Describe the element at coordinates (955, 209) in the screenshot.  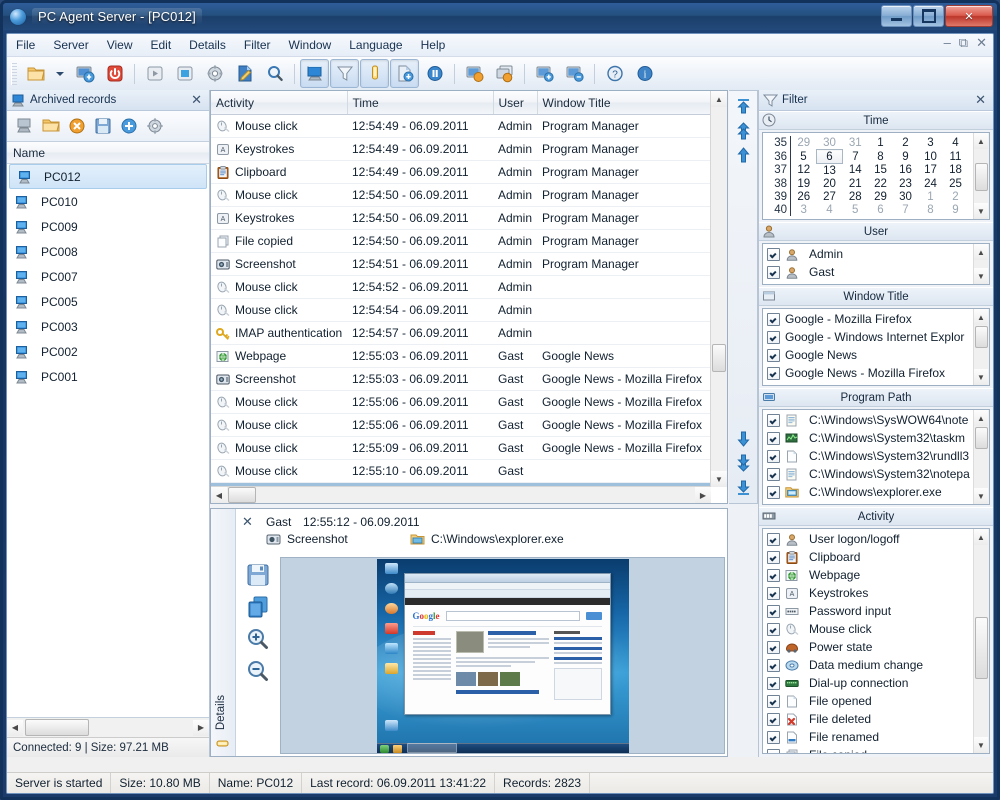
I see `calendar-day: 9` at that location.